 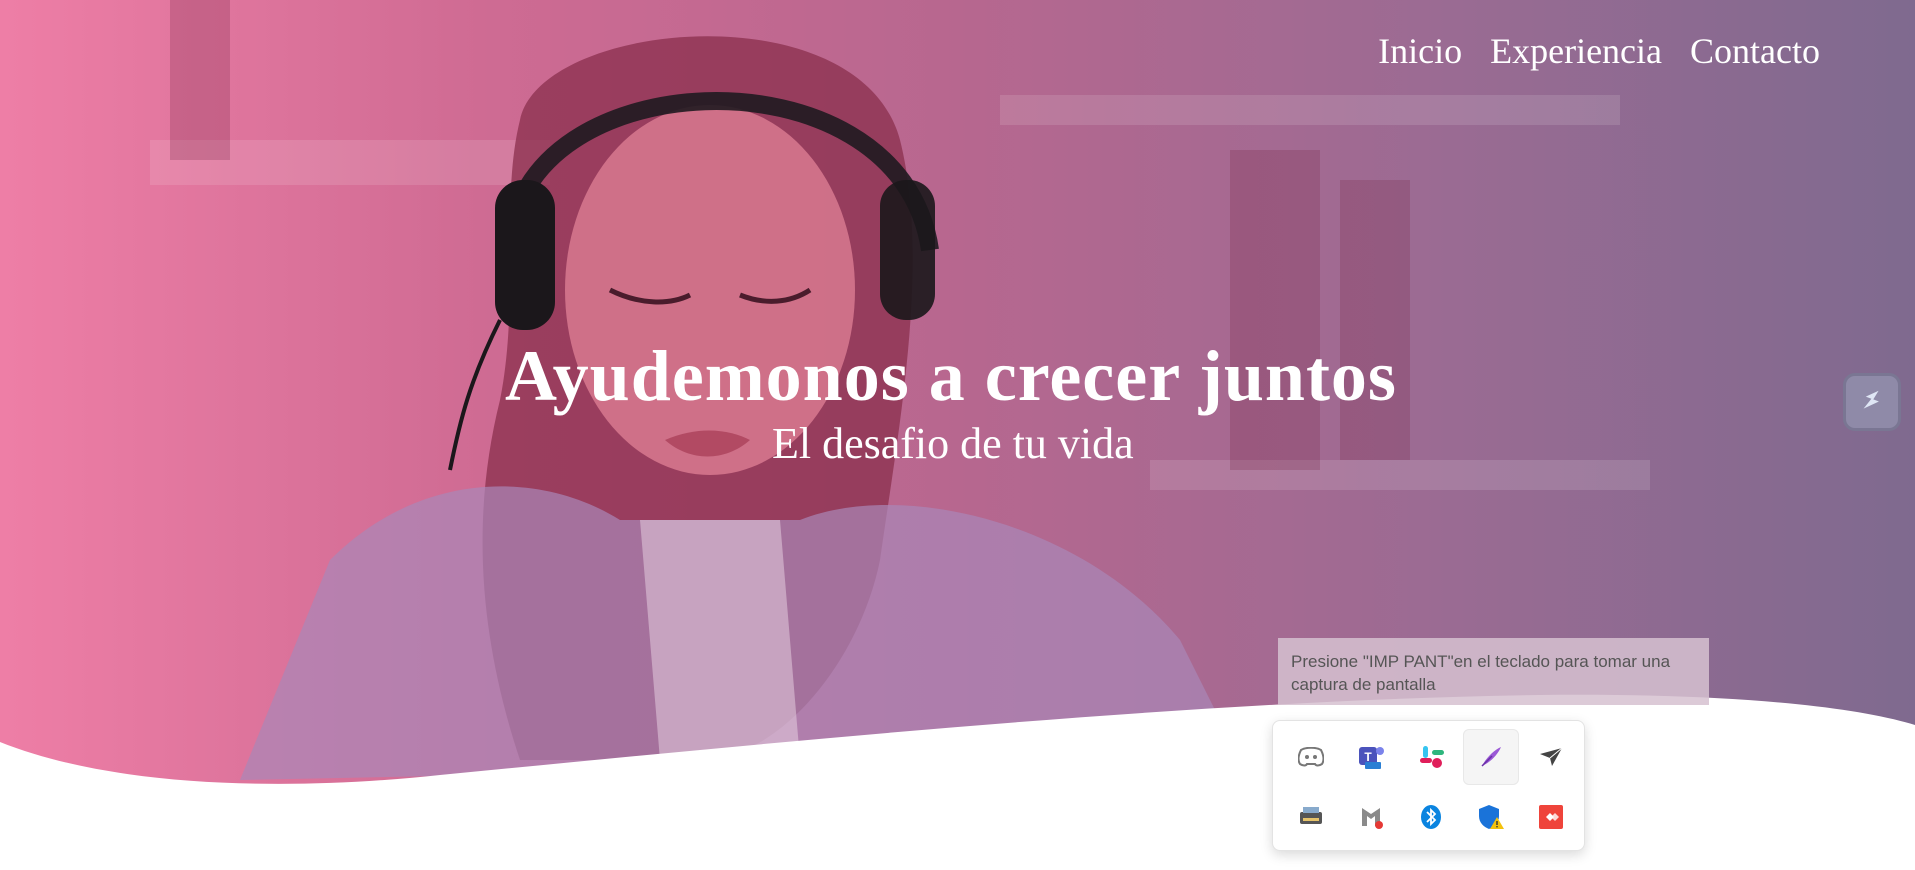 I want to click on pen-feather-icon, so click(x=1491, y=757).